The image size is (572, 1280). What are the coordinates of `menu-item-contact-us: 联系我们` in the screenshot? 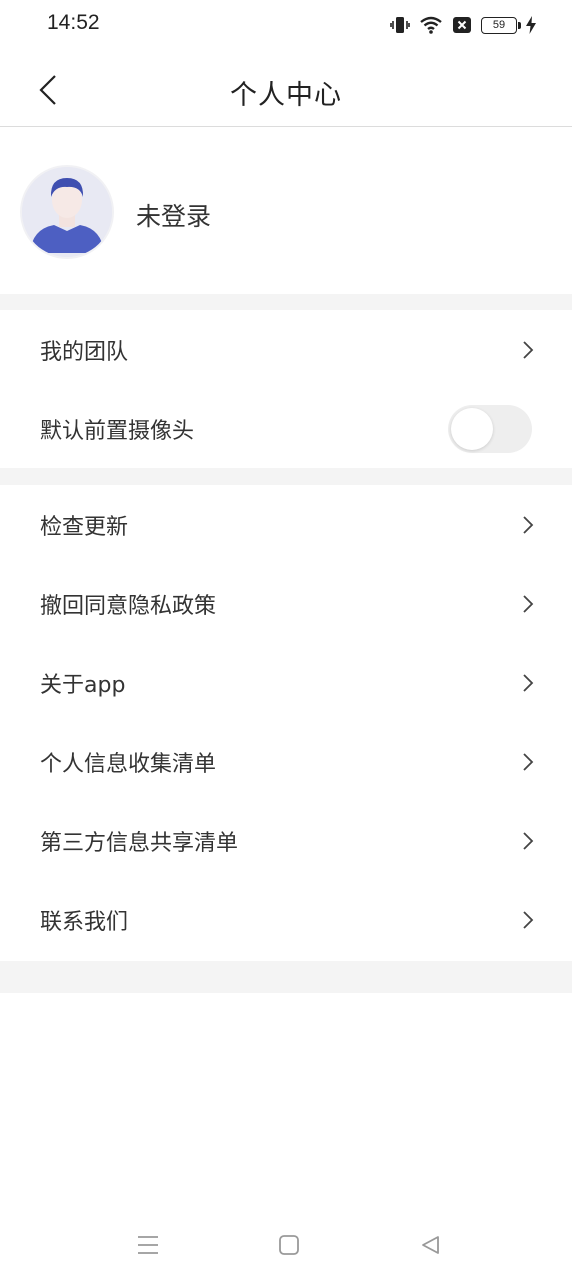 It's located at (286, 919).